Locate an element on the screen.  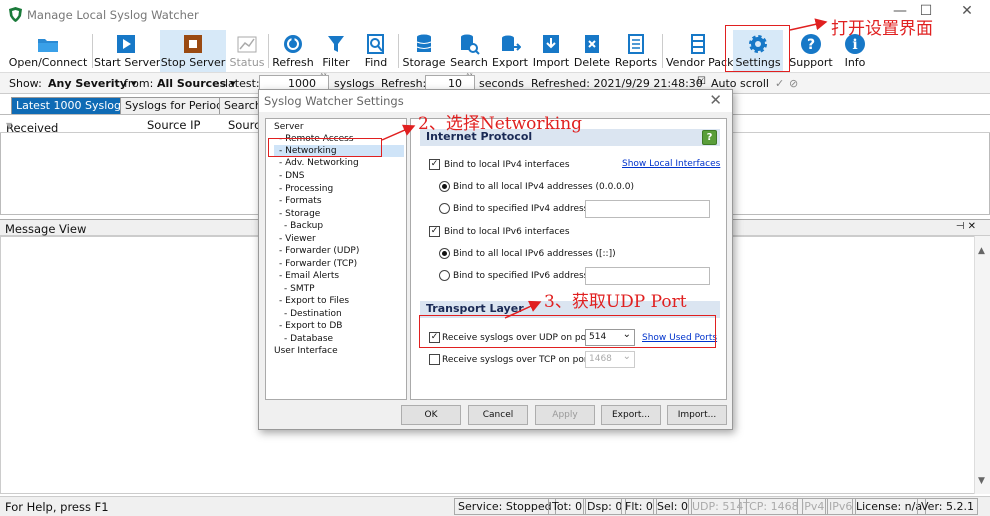
check-icon: ✓ is located at coordinates (779, 83).